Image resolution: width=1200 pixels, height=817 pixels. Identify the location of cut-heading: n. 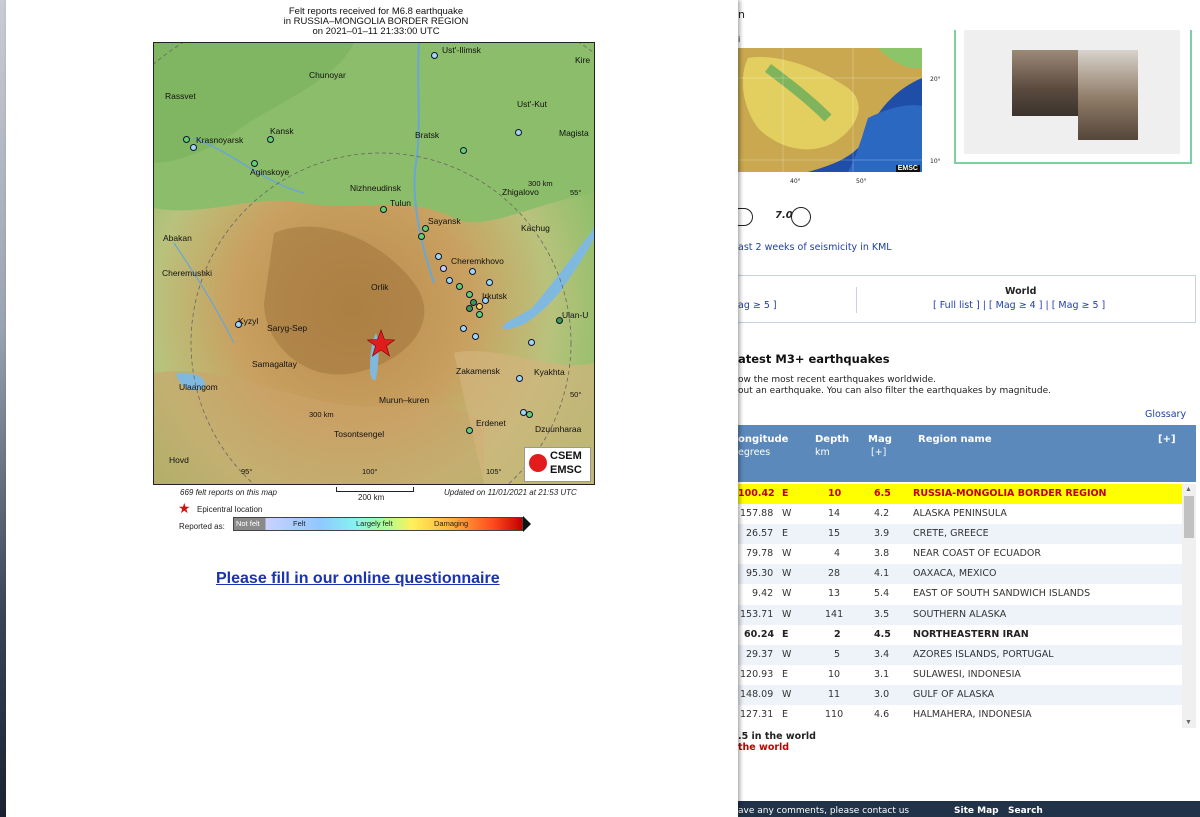
(741, 14).